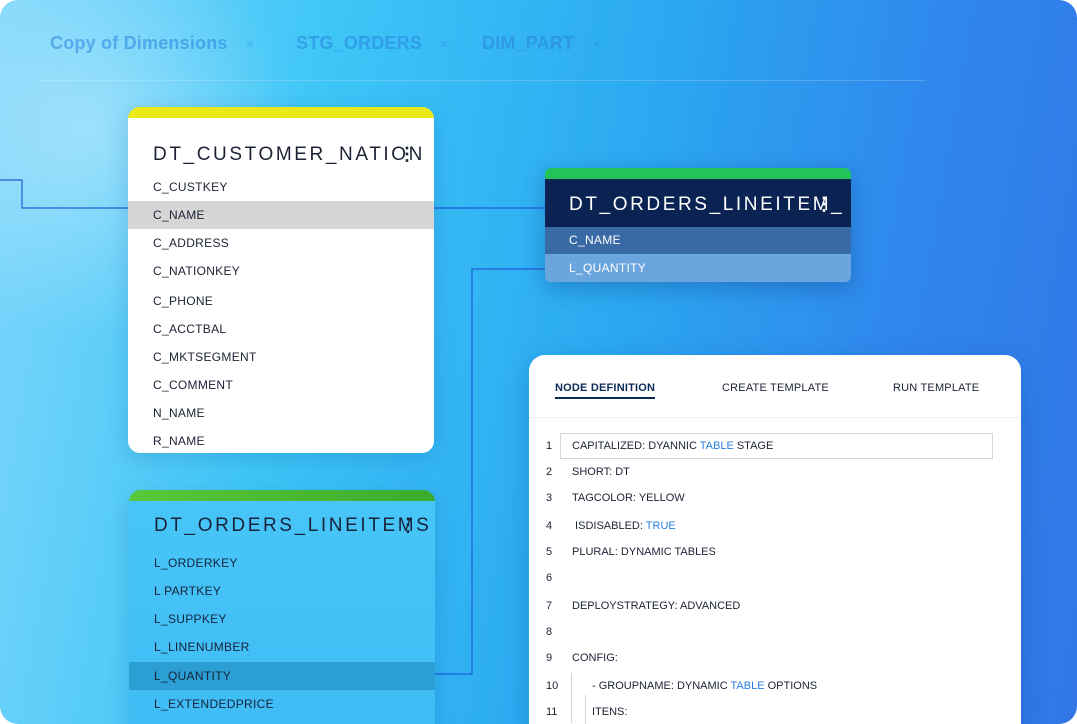 This screenshot has height=724, width=1077. What do you see at coordinates (705, 686) in the screenshot?
I see `code-text: - GROUPNAME: DYNAMIC TABLE OPTIONS` at bounding box center [705, 686].